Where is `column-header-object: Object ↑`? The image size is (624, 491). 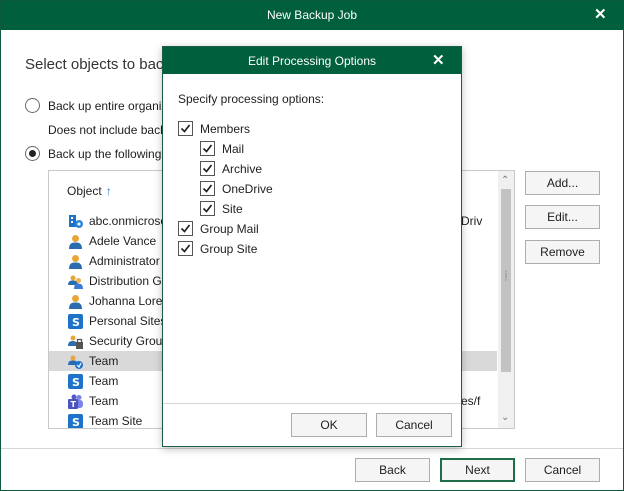
column-header-object: Object ↑ is located at coordinates (89, 191).